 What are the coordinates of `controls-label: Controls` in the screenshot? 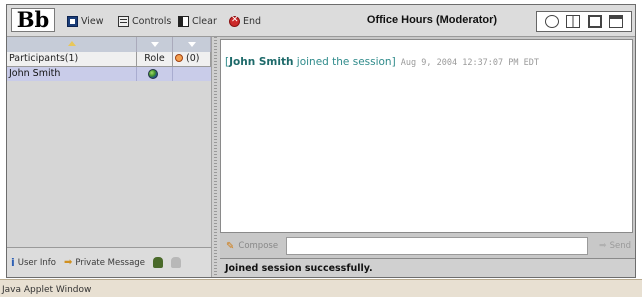 It's located at (152, 21).